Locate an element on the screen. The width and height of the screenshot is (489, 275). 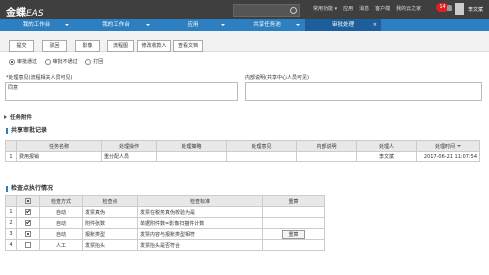
username: 李文斌 is located at coordinates (475, 9).